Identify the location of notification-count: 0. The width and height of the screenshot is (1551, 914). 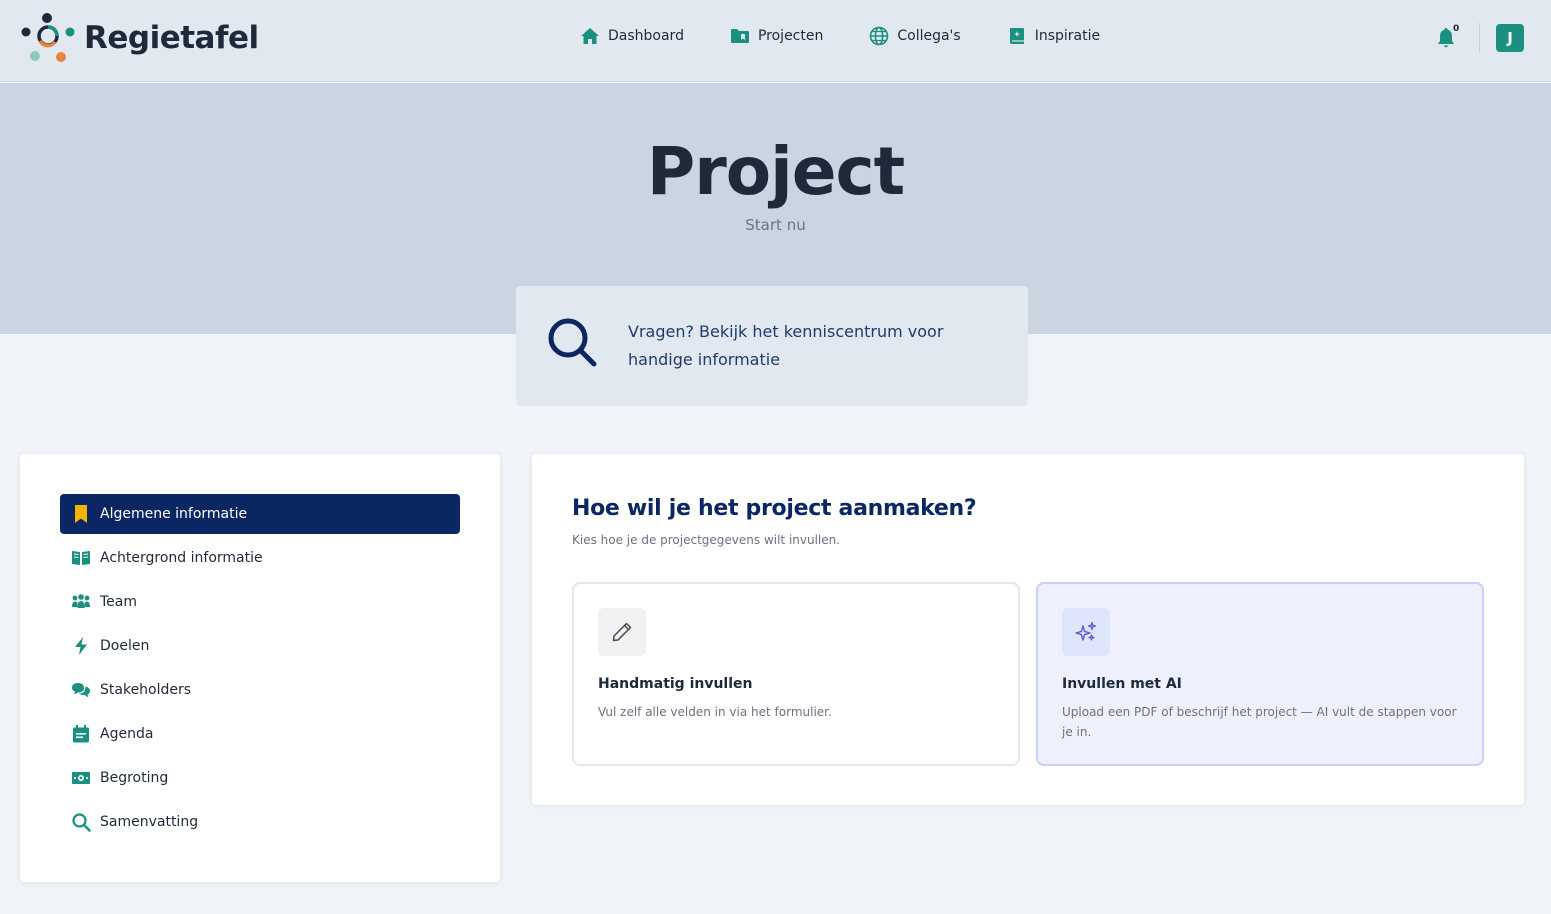
(1456, 29).